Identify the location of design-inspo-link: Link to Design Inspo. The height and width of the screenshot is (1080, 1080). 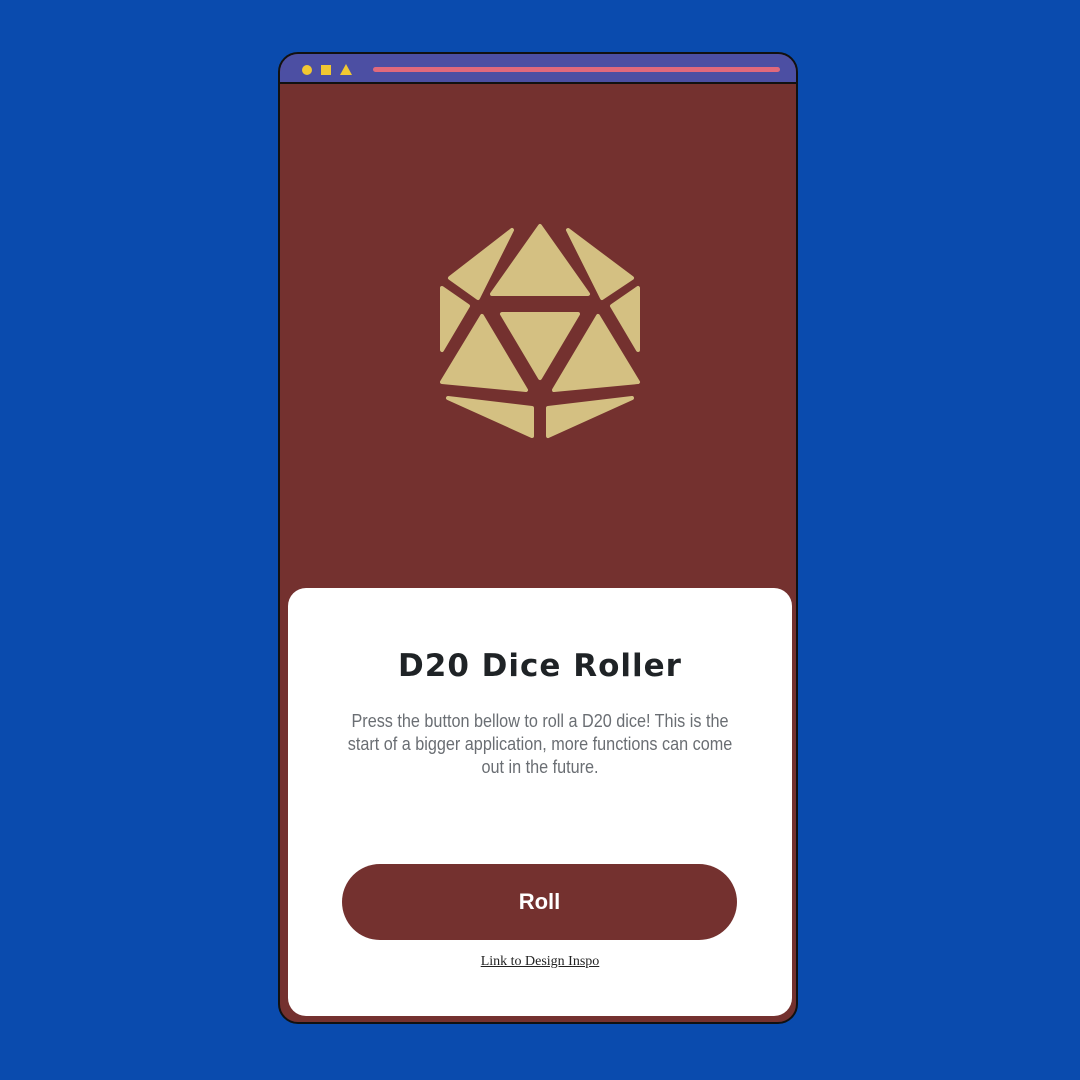
(540, 962).